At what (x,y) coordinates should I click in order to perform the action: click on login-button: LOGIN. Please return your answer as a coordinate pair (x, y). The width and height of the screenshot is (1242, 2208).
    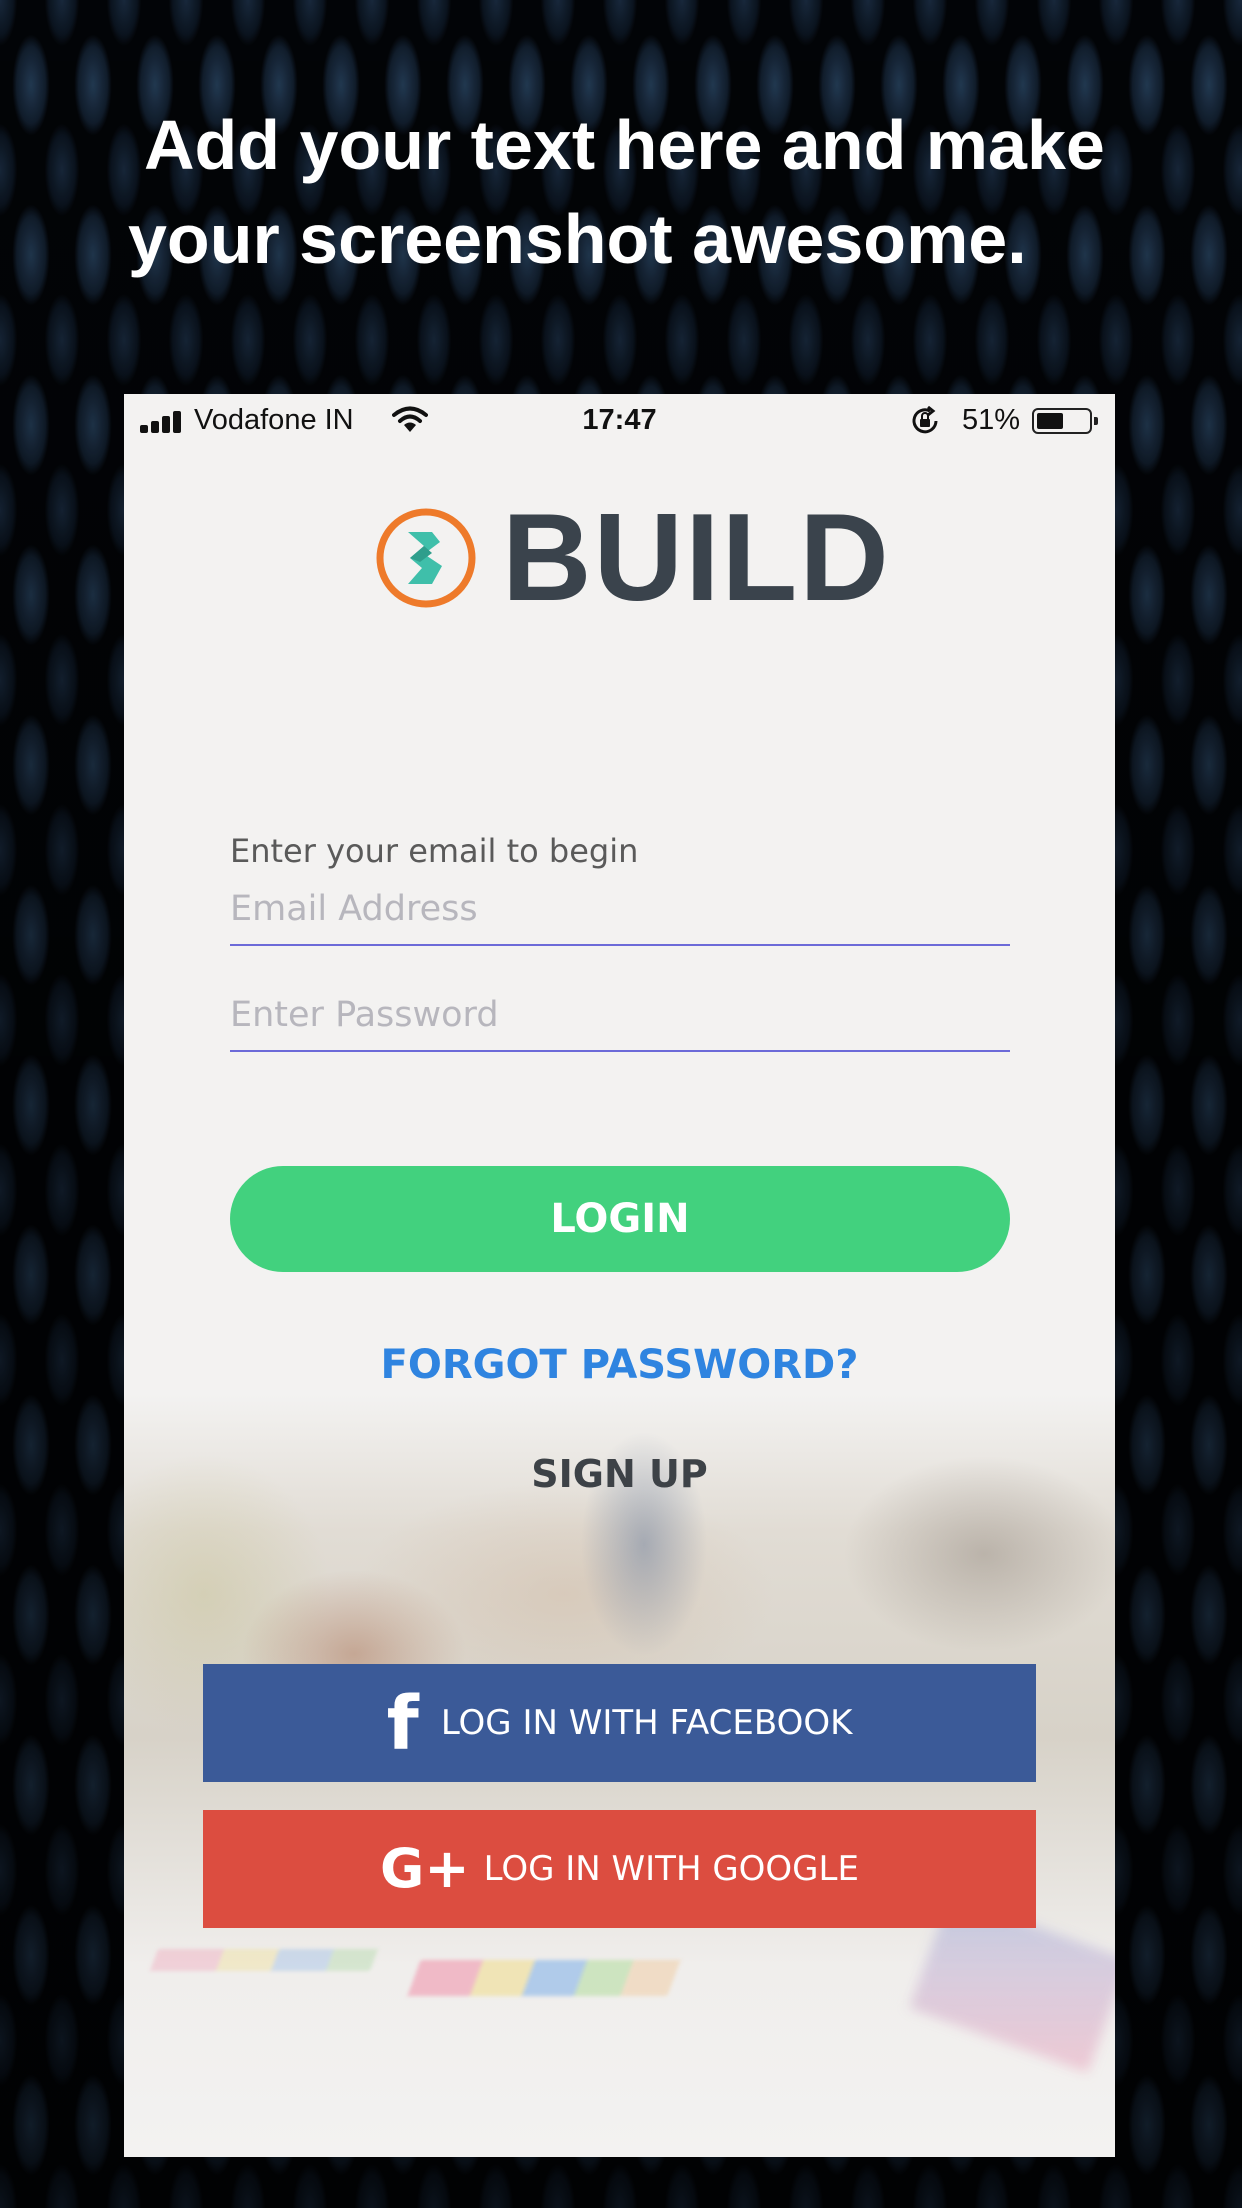
    Looking at the image, I should click on (620, 1219).